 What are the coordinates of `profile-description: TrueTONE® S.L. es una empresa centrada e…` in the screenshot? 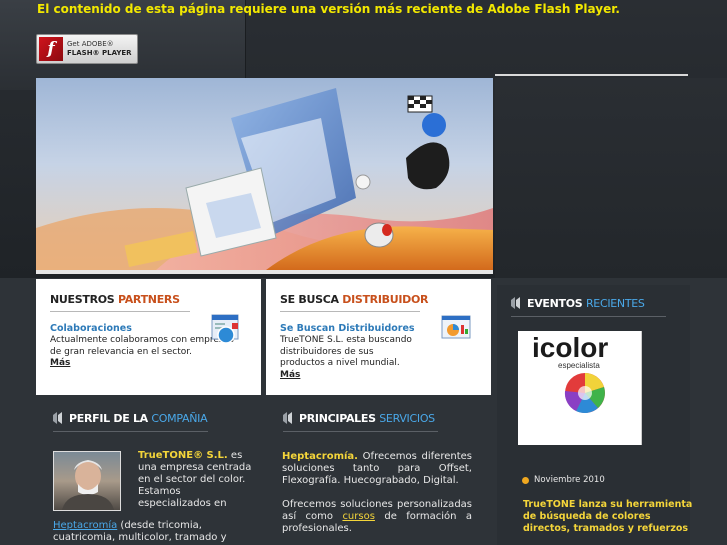 It's located at (197, 480).